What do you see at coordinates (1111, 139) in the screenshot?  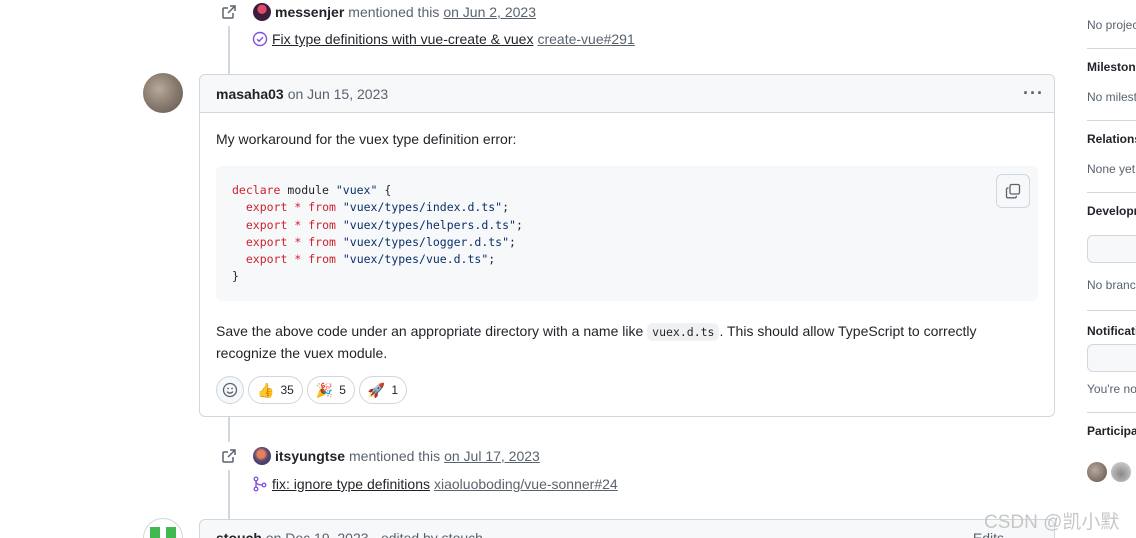 I see `sidebar-relations-title: Relations` at bounding box center [1111, 139].